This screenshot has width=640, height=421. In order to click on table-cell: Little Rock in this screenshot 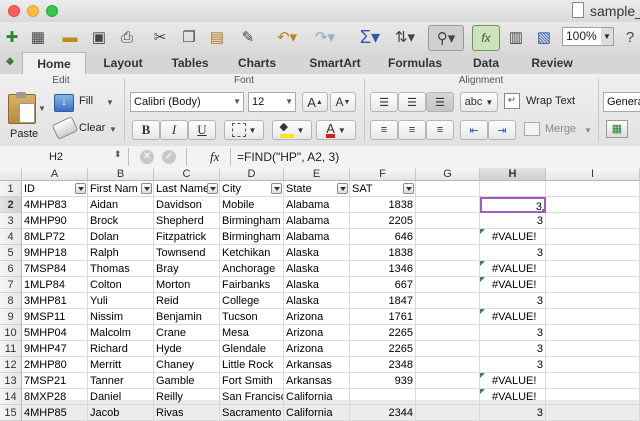, I will do `click(252, 365)`.